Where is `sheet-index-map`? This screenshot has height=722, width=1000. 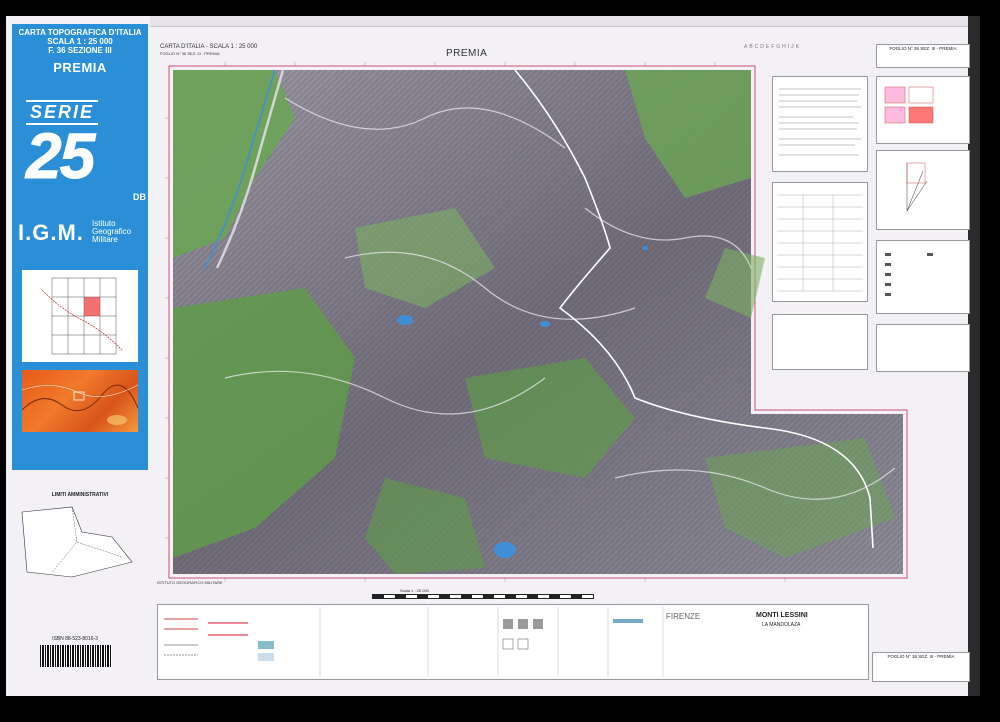 sheet-index-map is located at coordinates (80, 316).